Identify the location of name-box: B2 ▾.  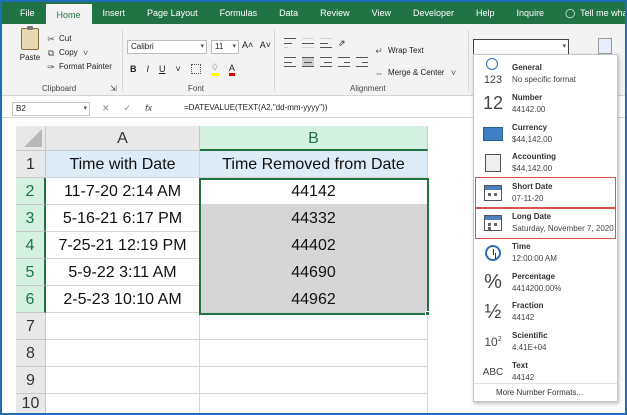
(51, 109).